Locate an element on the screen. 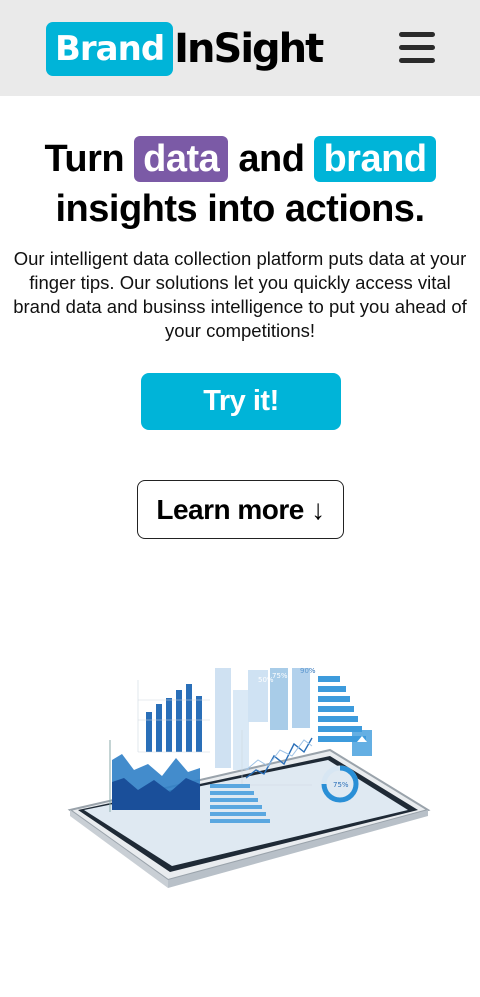 Image resolution: width=480 pixels, height=997 pixels. label-gauge: 75% is located at coordinates (341, 785).